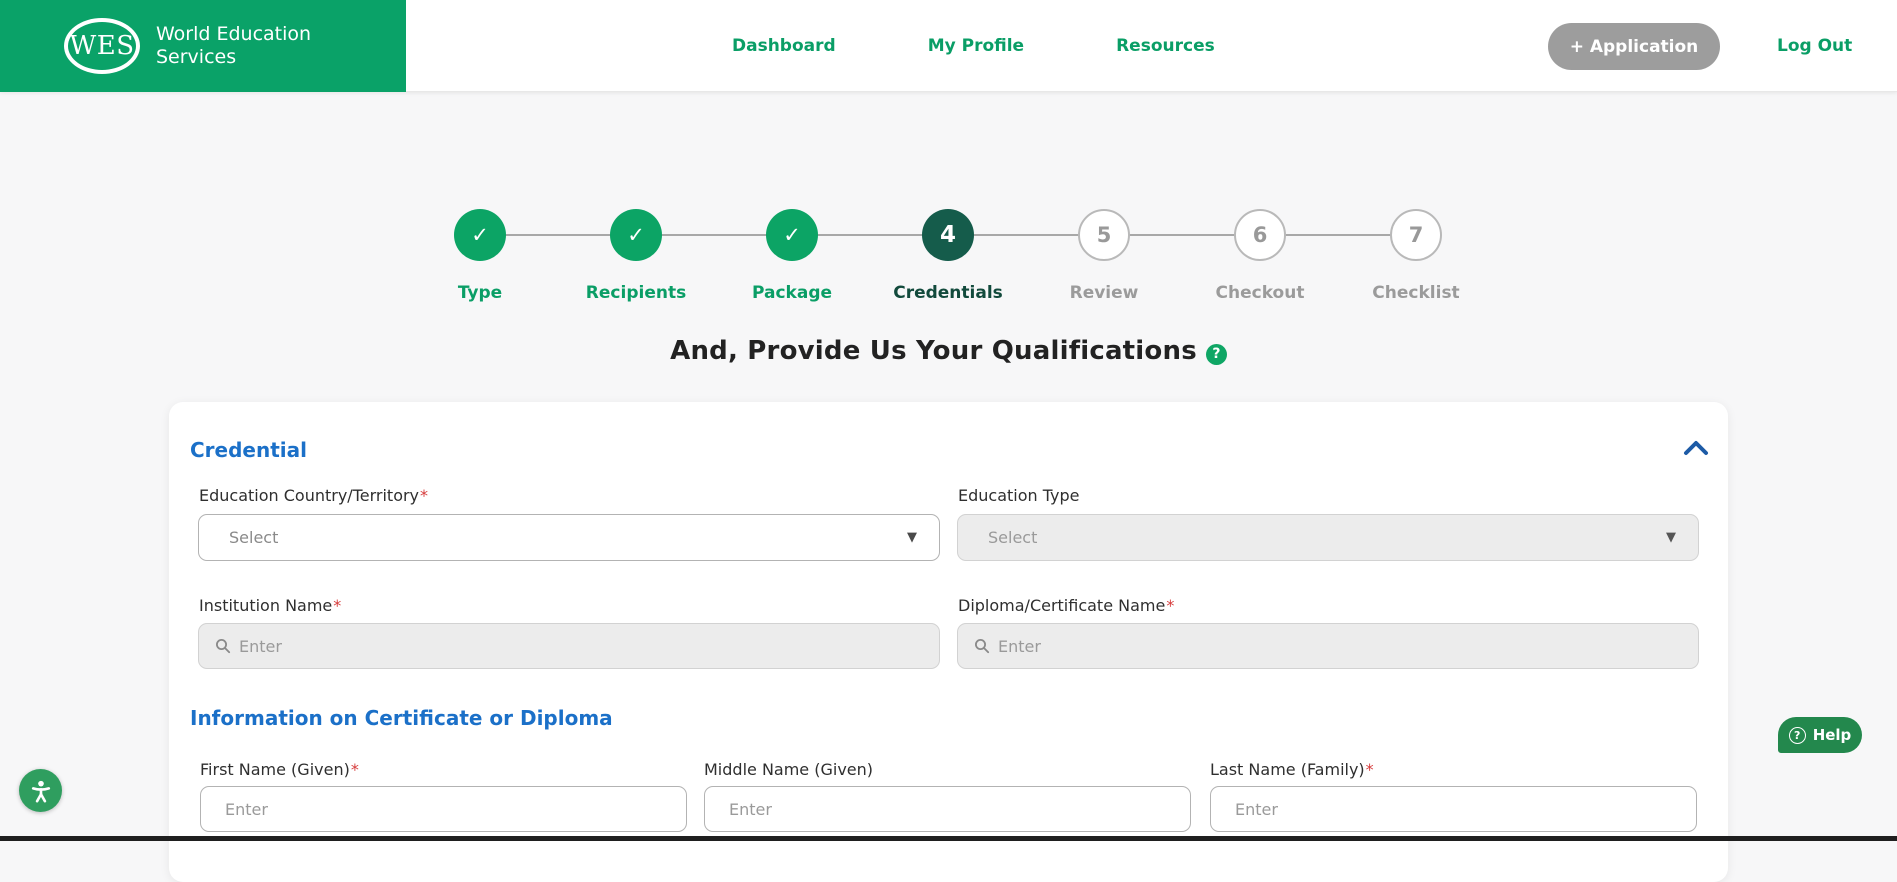 The height and width of the screenshot is (882, 1897). Describe the element at coordinates (448, 809) in the screenshot. I see `first-name-field` at that location.